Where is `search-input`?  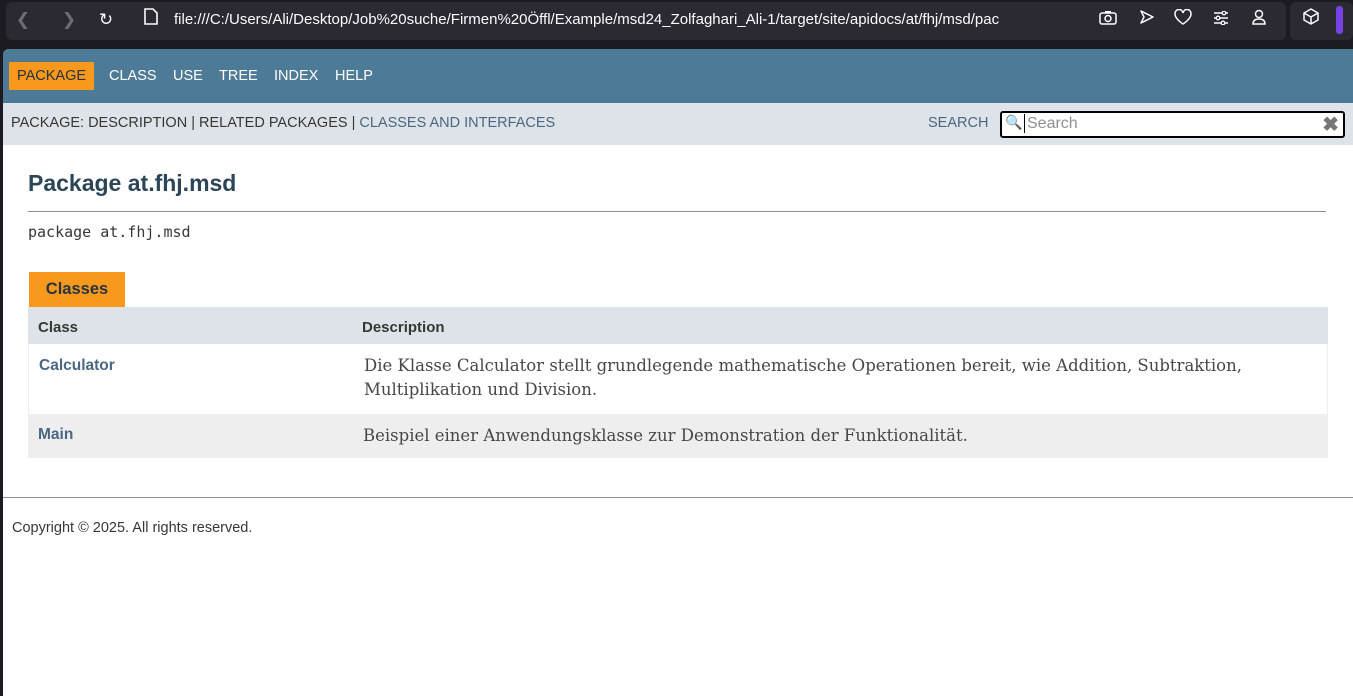 search-input is located at coordinates (1171, 123).